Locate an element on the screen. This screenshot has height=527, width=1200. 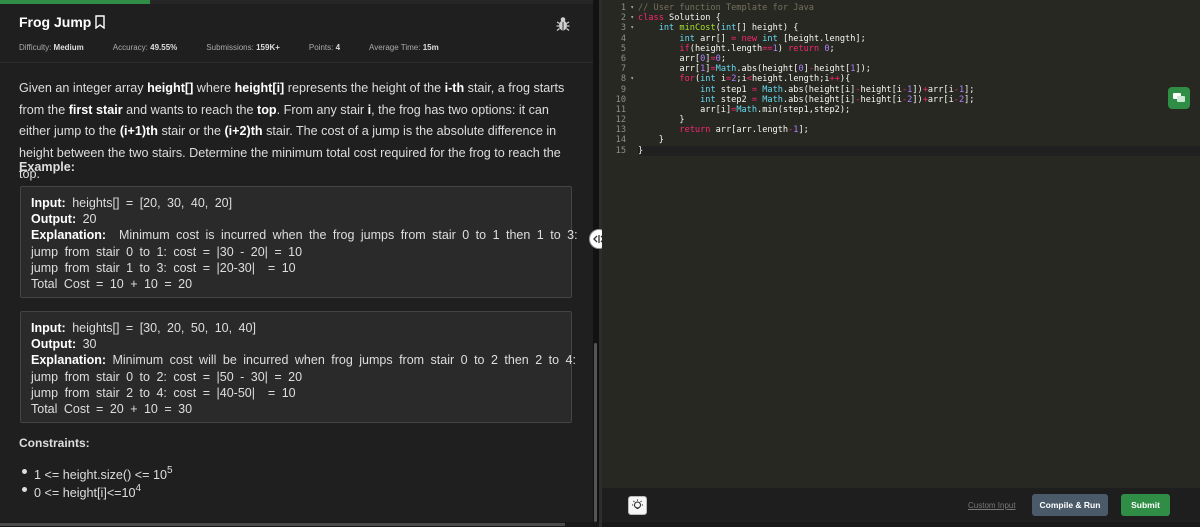
submissions-meta: Submissions: 159K+ is located at coordinates (243, 47).